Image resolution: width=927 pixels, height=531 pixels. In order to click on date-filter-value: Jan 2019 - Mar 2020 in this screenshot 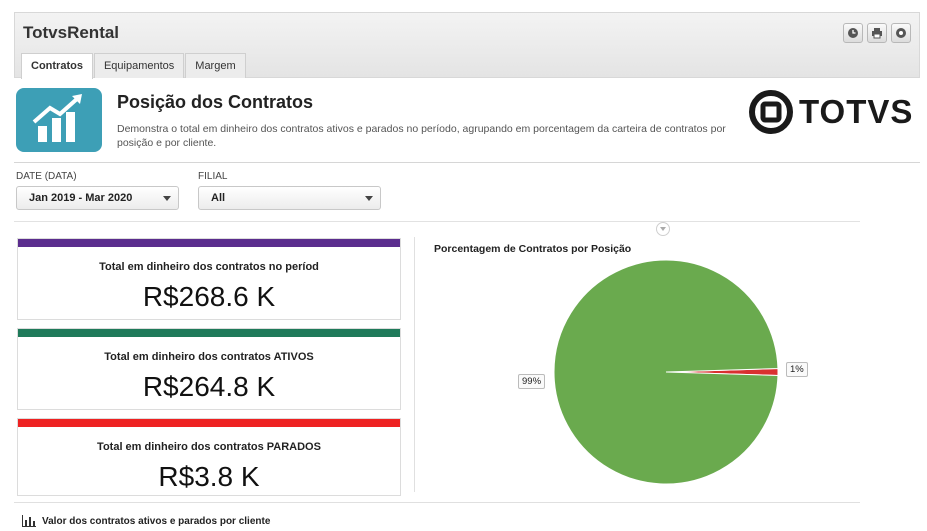, I will do `click(81, 198)`.